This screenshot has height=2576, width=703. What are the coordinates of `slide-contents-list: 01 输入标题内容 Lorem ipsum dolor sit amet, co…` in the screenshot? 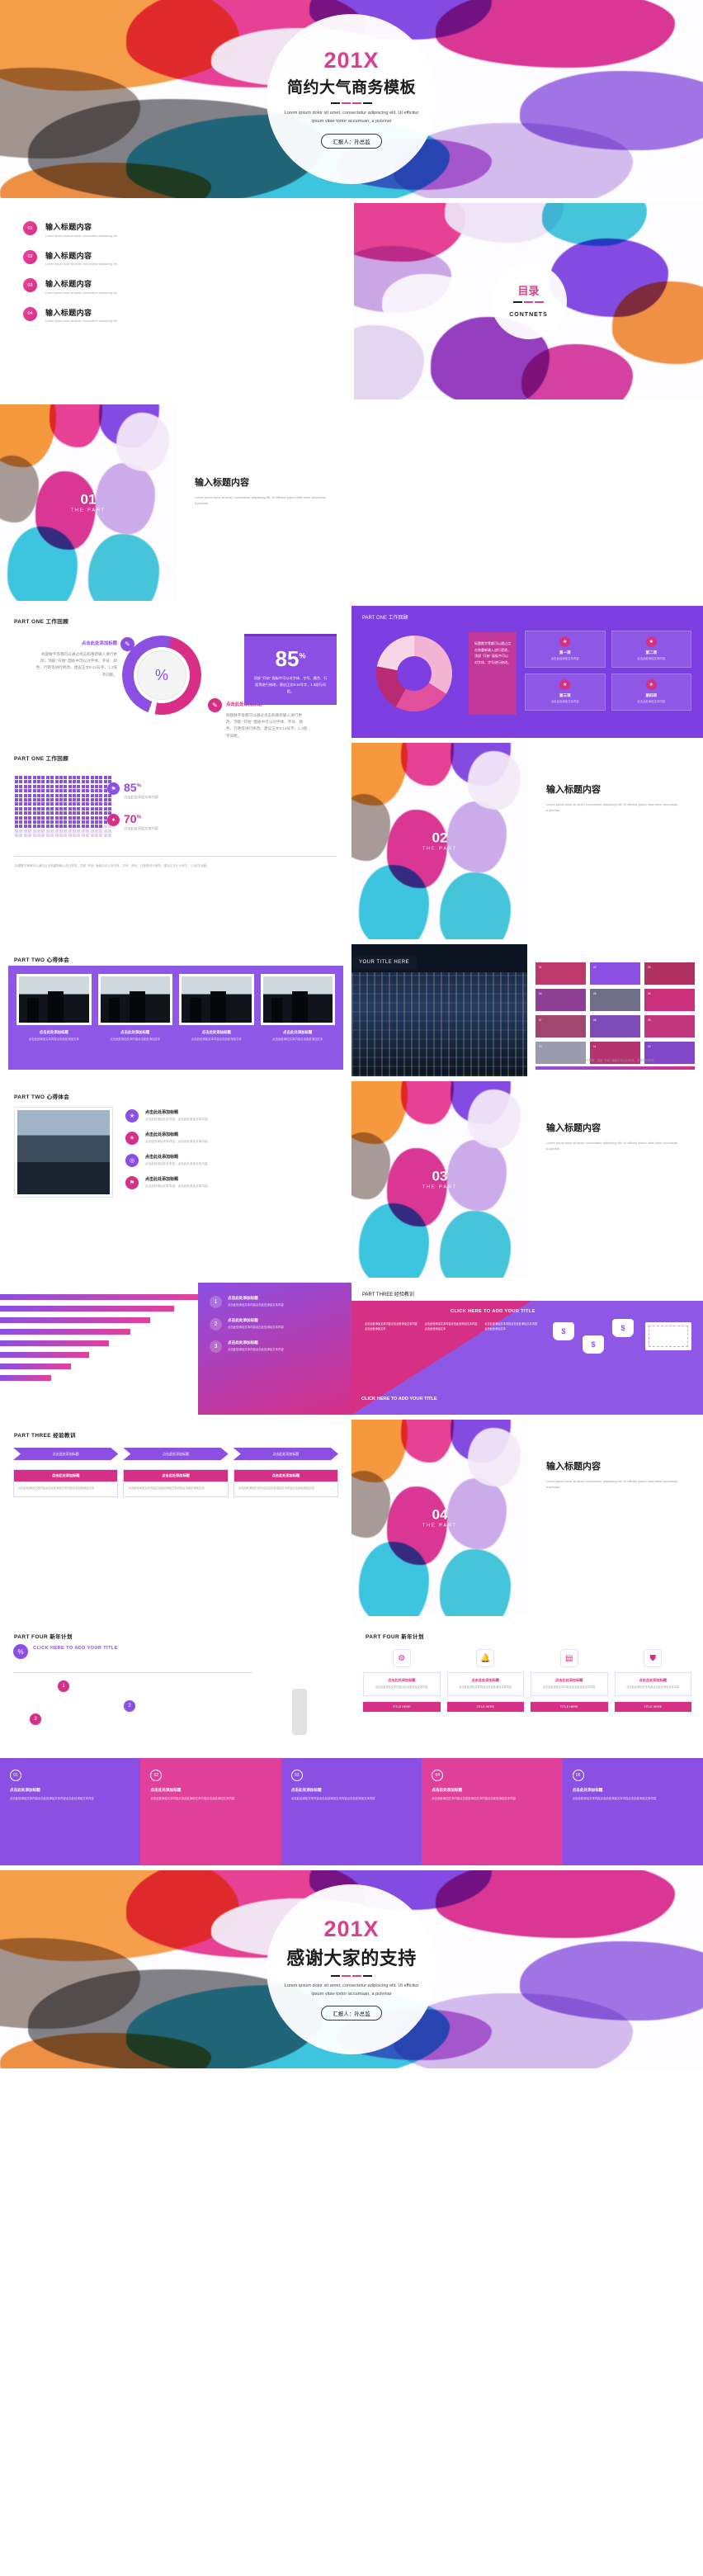 It's located at (174, 301).